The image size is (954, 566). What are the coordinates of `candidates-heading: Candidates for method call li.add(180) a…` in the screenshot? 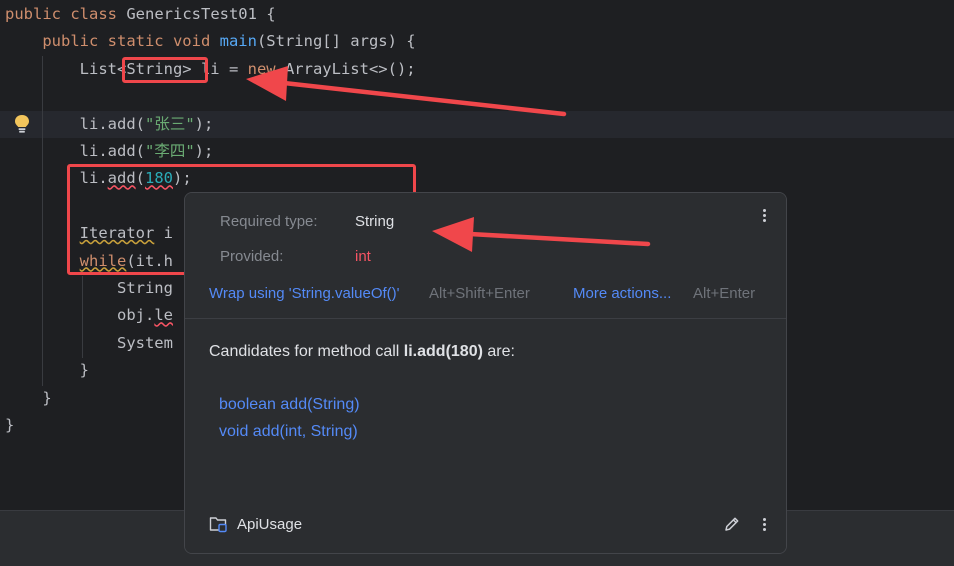 It's located at (362, 352).